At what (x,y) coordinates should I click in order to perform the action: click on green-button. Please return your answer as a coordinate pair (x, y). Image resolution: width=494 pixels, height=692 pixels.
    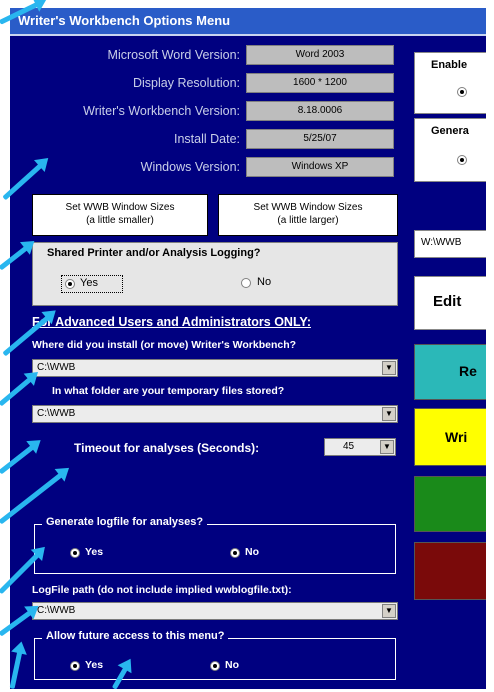
    Looking at the image, I should click on (451, 504).